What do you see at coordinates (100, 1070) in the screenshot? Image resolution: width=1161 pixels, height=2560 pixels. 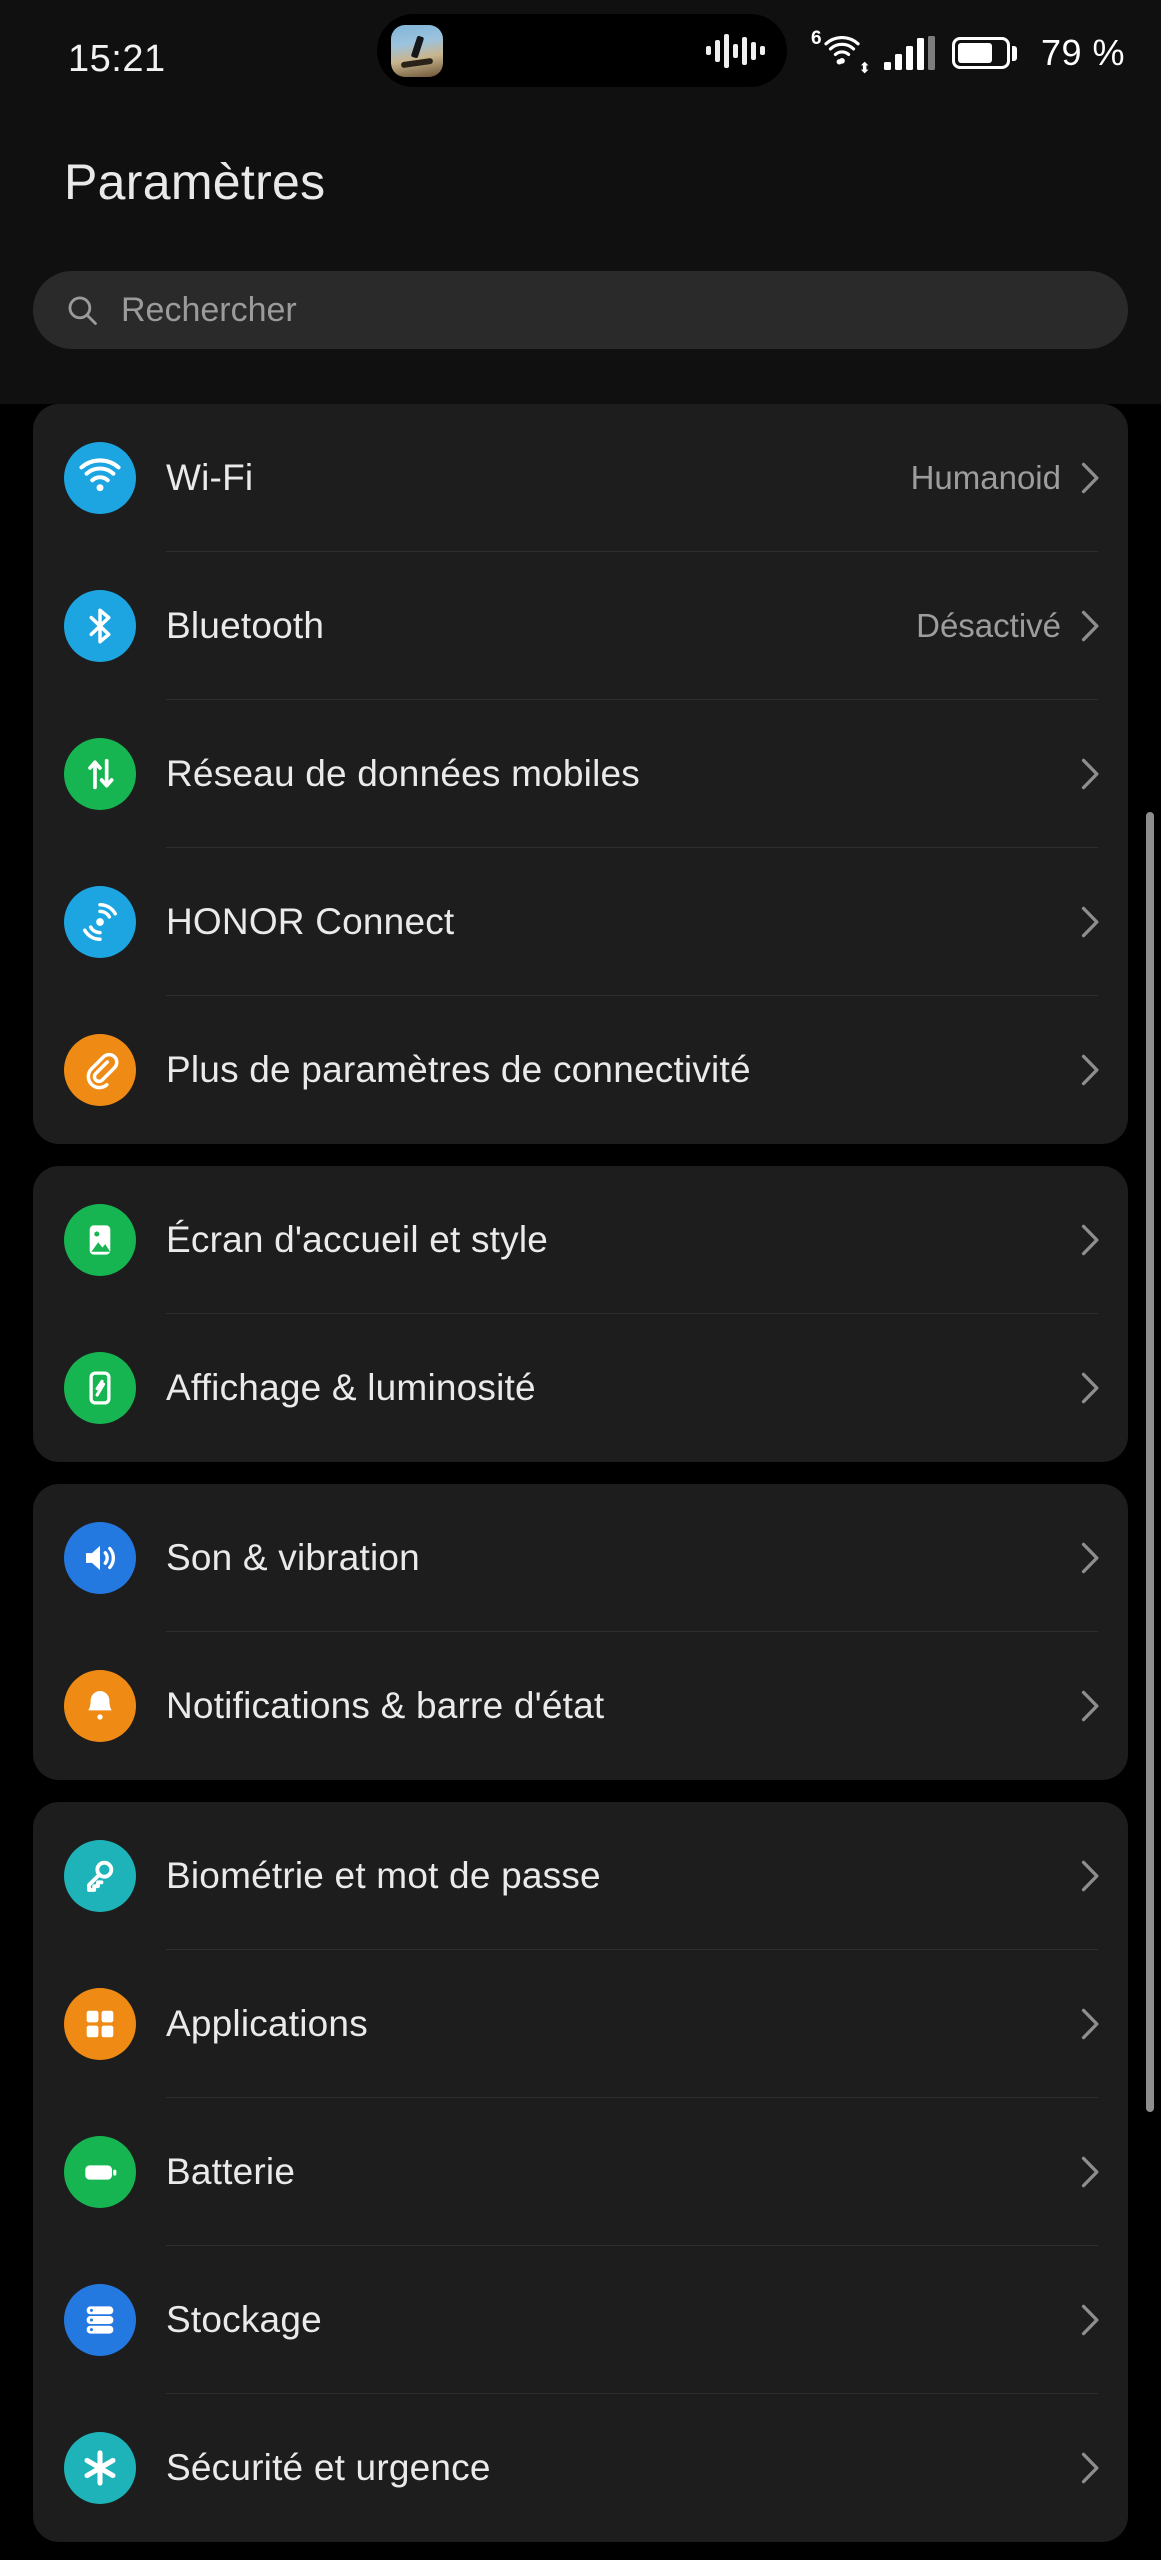 I see `link-icon` at bounding box center [100, 1070].